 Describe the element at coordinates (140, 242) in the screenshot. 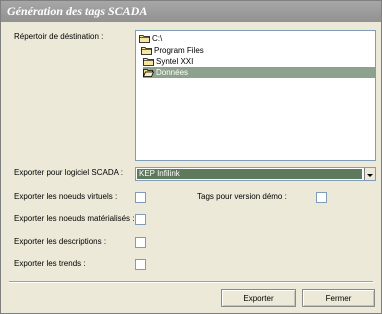

I see `descriptions-checkbox` at that location.